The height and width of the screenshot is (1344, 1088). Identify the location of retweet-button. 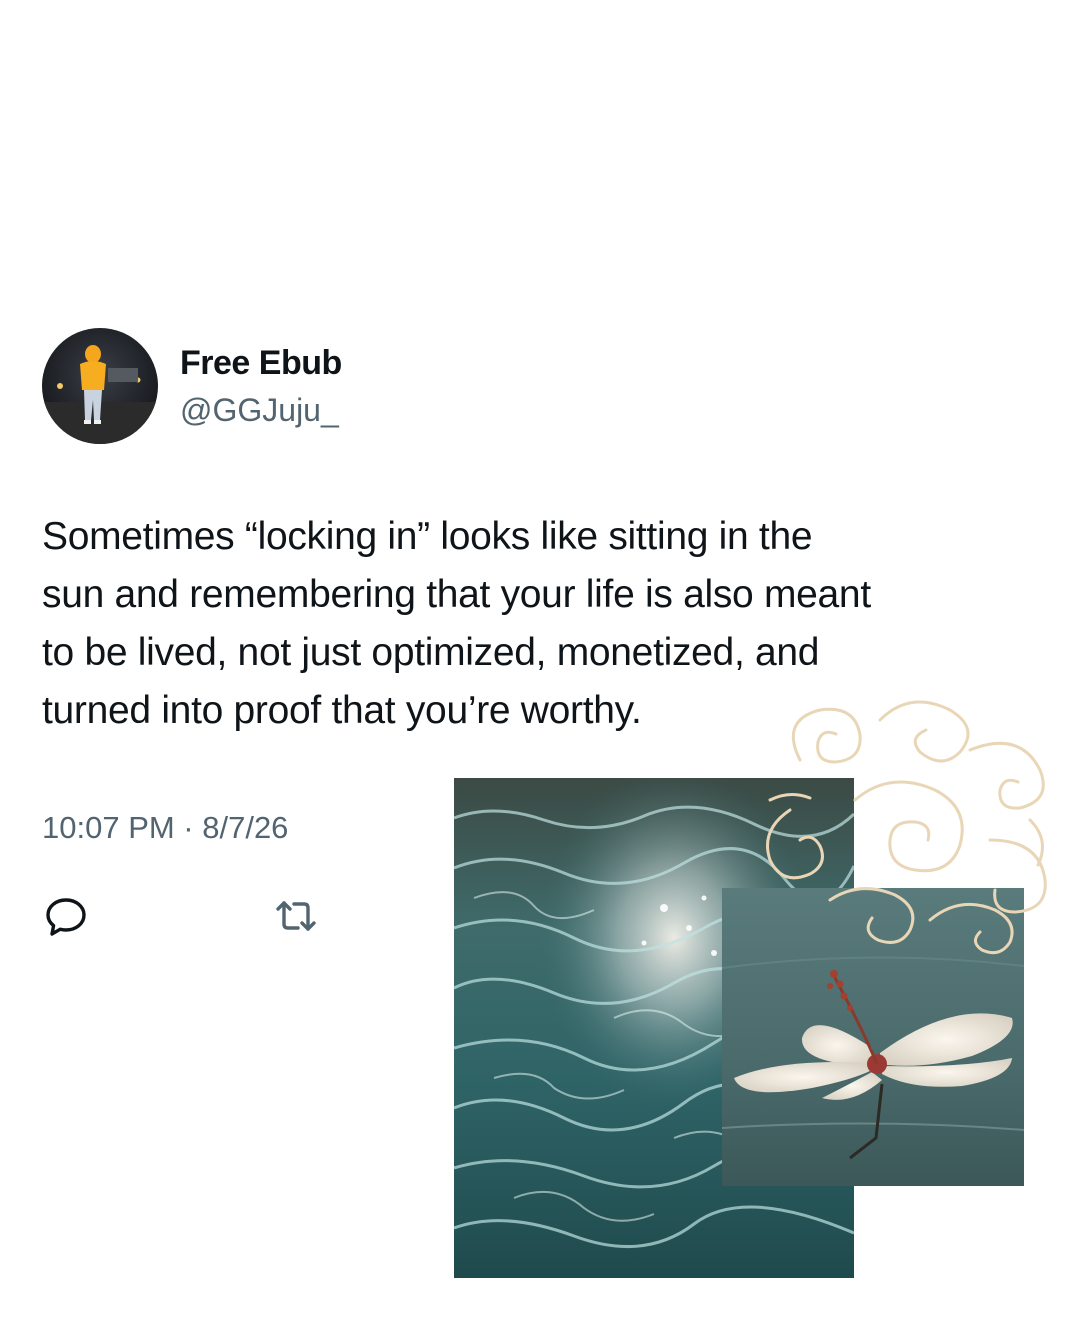
(296, 916).